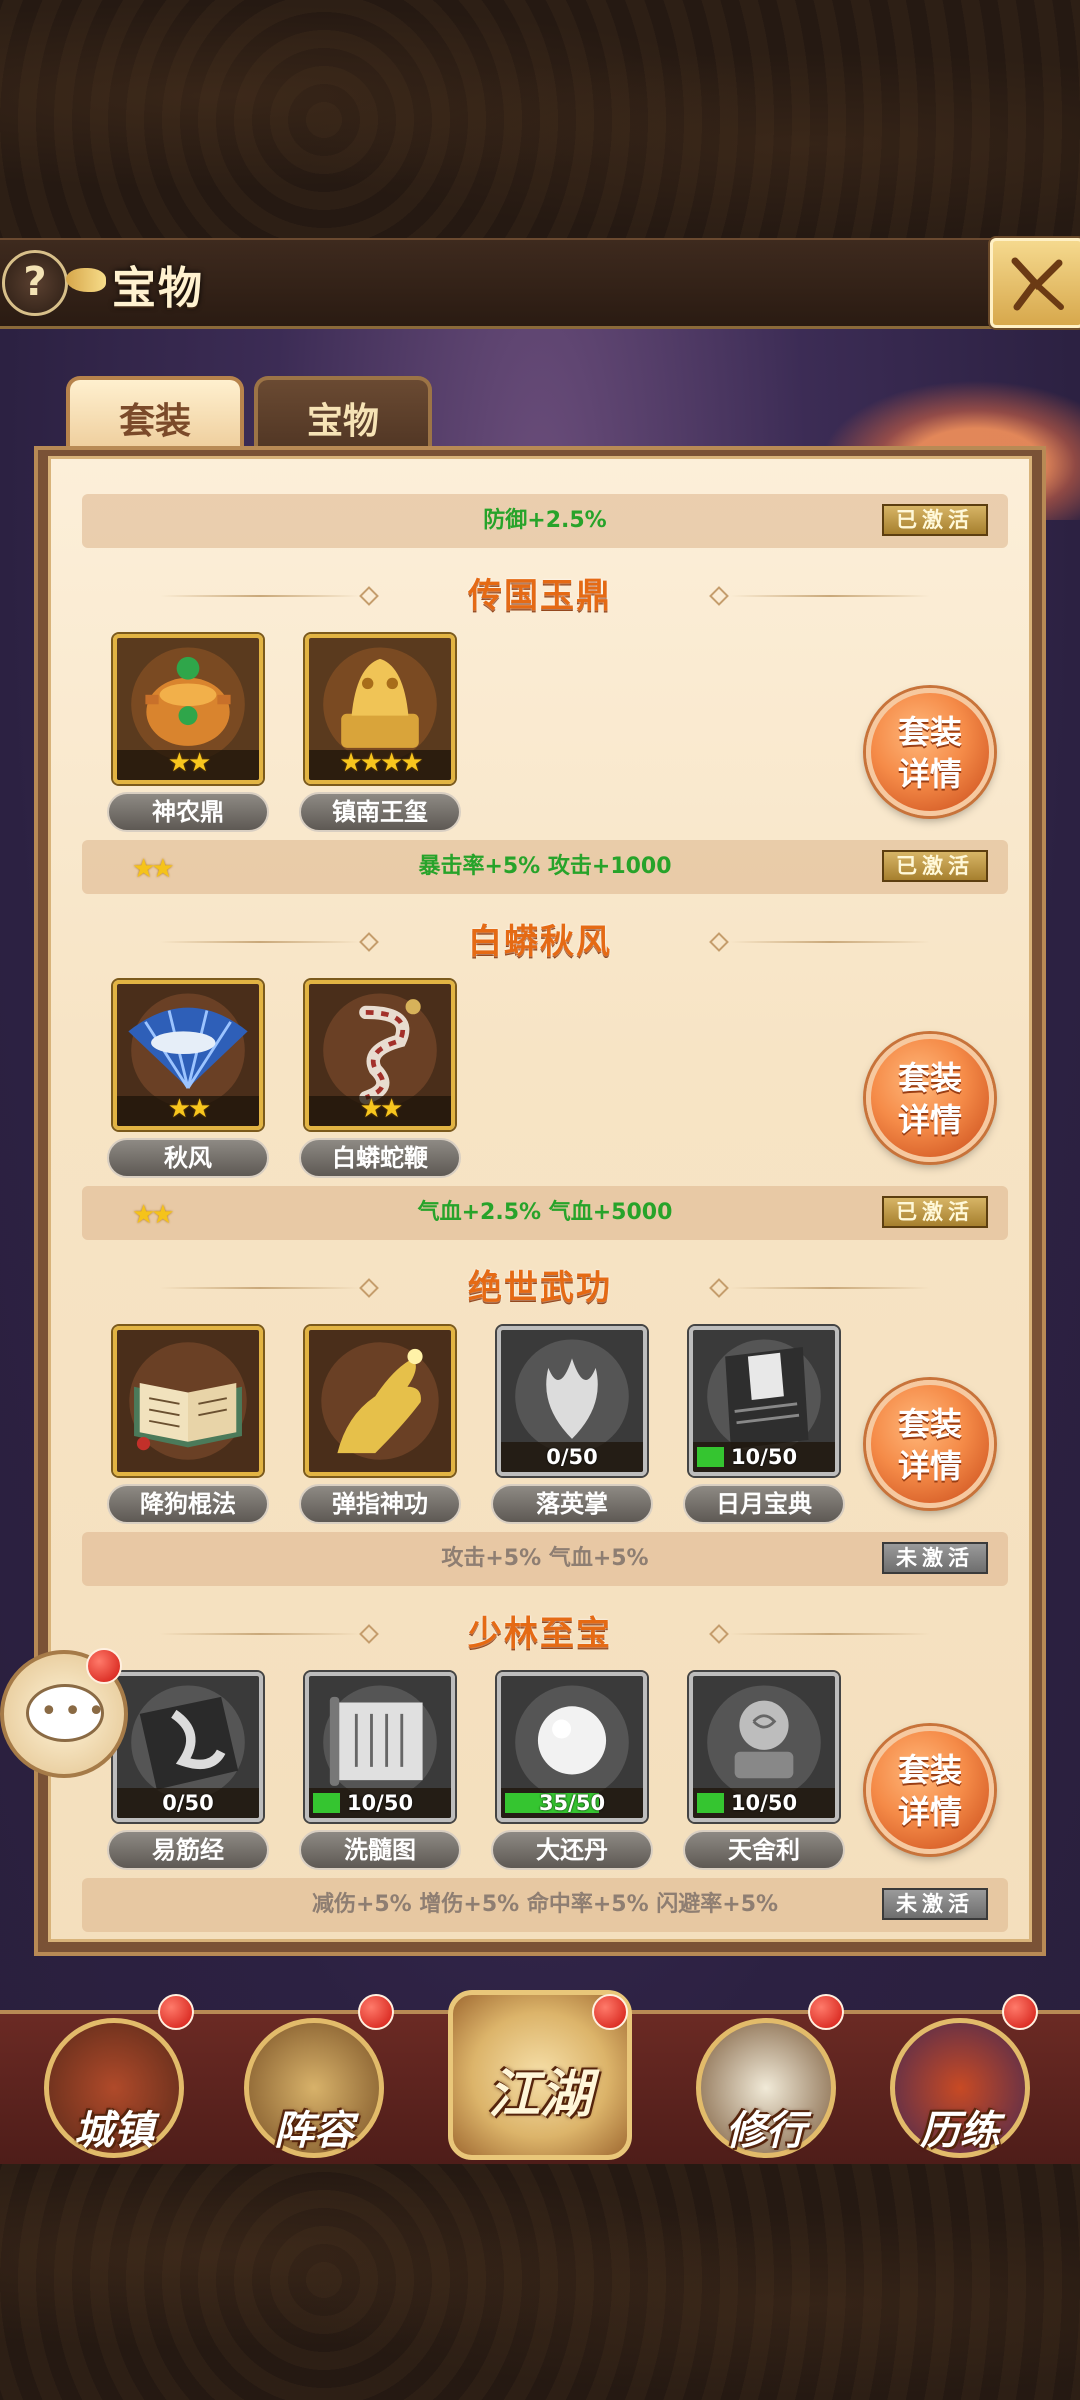 The width and height of the screenshot is (1080, 2400). What do you see at coordinates (1037, 284) in the screenshot?
I see `close-icon` at bounding box center [1037, 284].